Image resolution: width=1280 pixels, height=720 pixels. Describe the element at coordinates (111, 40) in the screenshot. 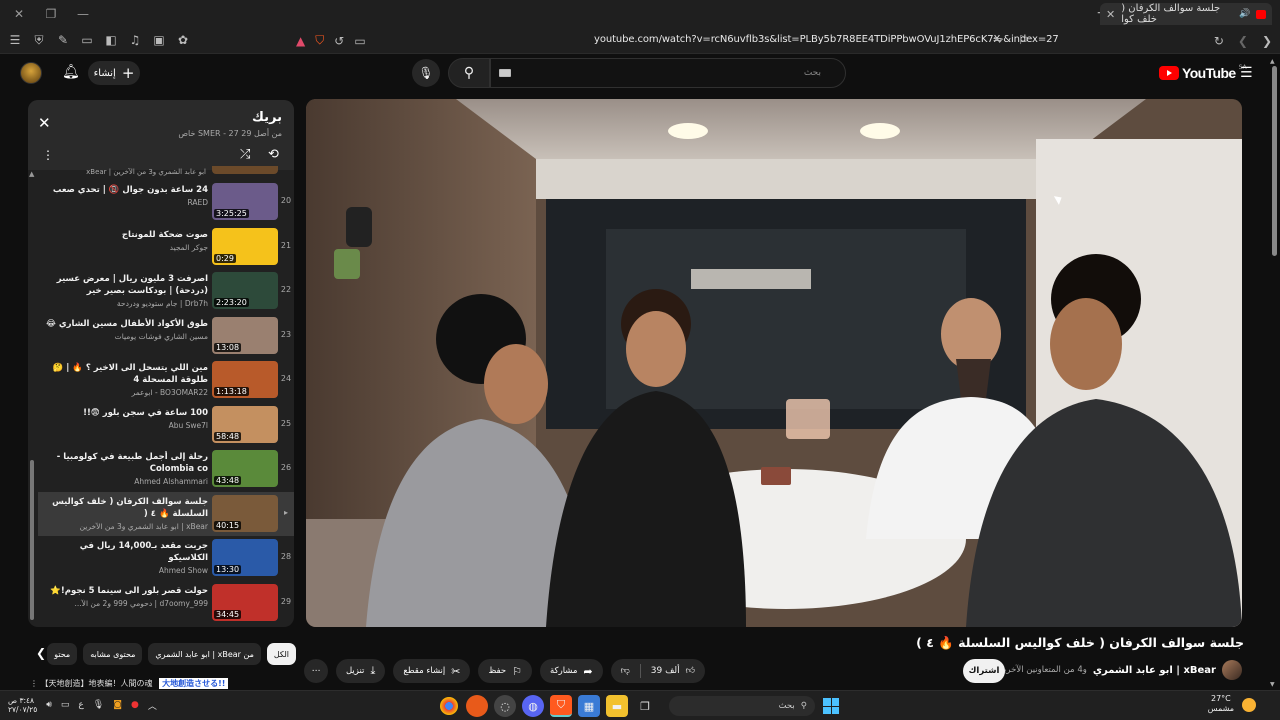

I see `sidebar-icon: ◧` at that location.